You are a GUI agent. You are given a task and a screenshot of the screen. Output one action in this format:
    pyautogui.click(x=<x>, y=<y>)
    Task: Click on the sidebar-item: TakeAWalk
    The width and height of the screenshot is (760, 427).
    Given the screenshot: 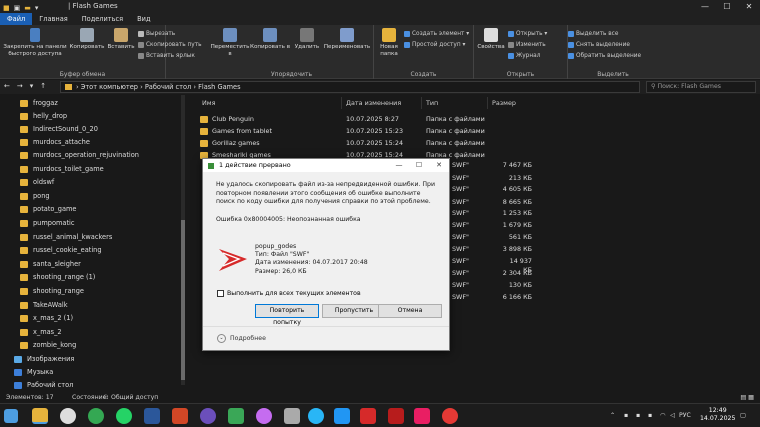 What is the action you would take?
    pyautogui.click(x=44, y=305)
    